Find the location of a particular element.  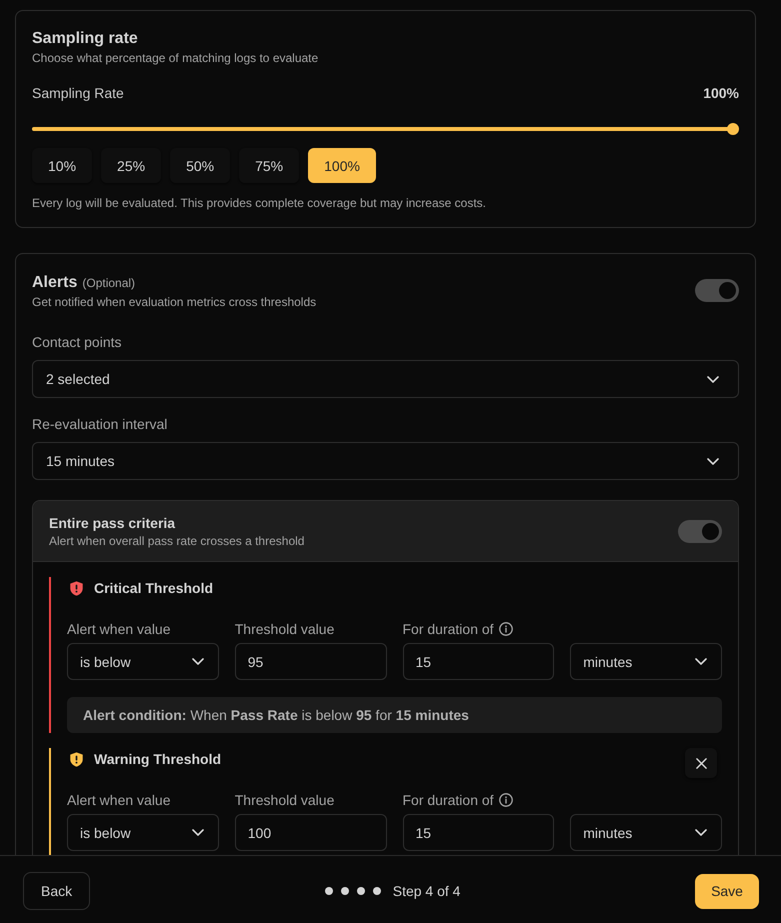

preset-button: 50% is located at coordinates (200, 165).